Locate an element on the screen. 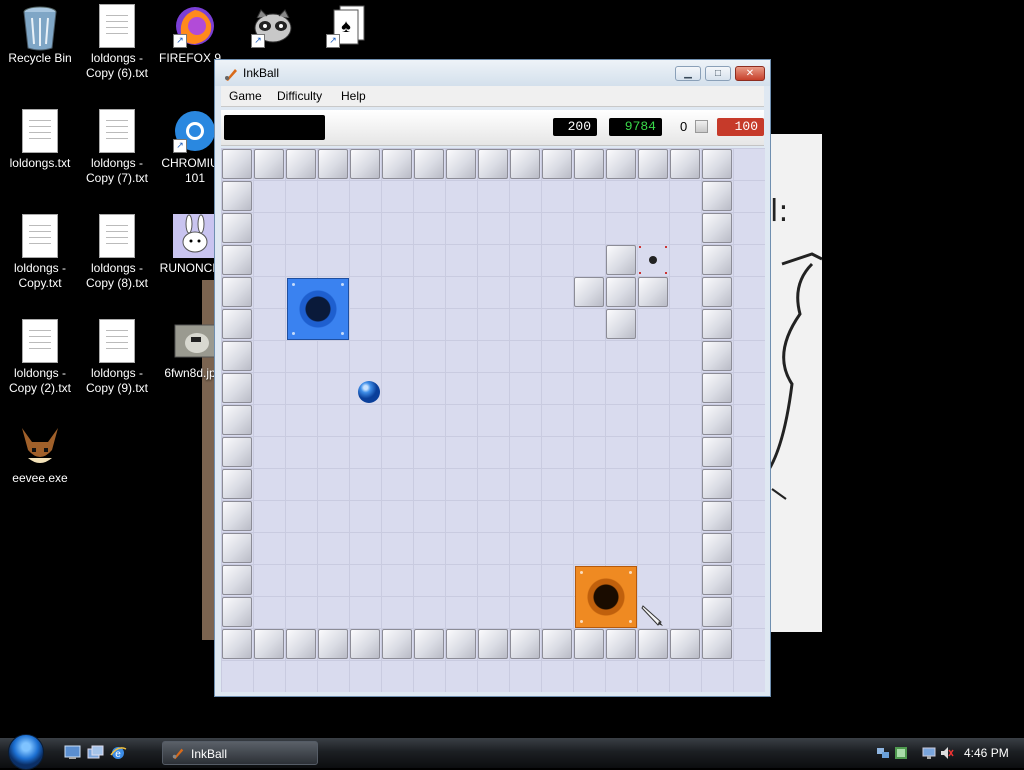 The image size is (1024, 770). eevee-icon is located at coordinates (40, 446).